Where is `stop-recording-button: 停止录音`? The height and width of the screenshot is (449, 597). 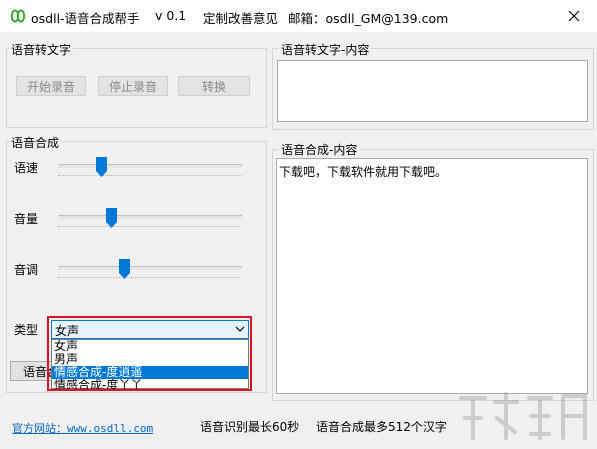 stop-recording-button: 停止录音 is located at coordinates (133, 86).